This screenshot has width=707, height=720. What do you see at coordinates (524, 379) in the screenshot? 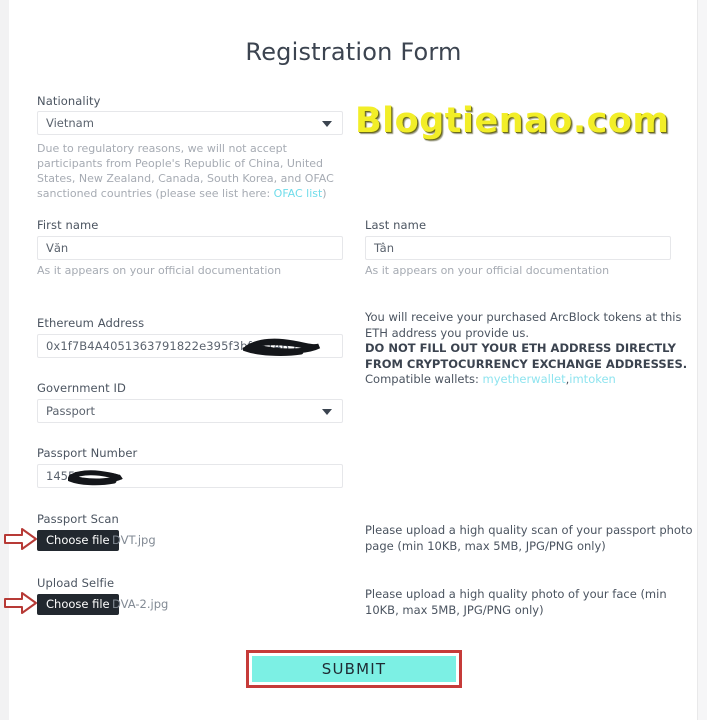
I see `myetherwallet-link: myetherwallet` at bounding box center [524, 379].